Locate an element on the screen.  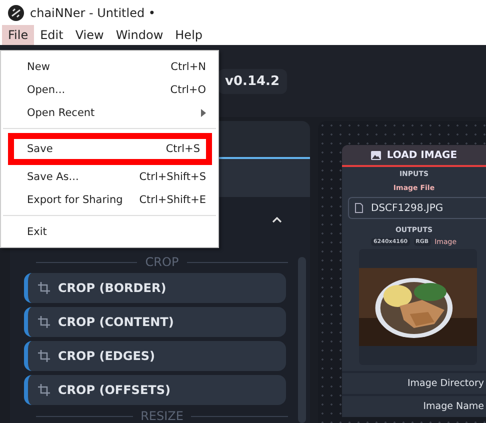
section-title: CROP is located at coordinates (162, 262).